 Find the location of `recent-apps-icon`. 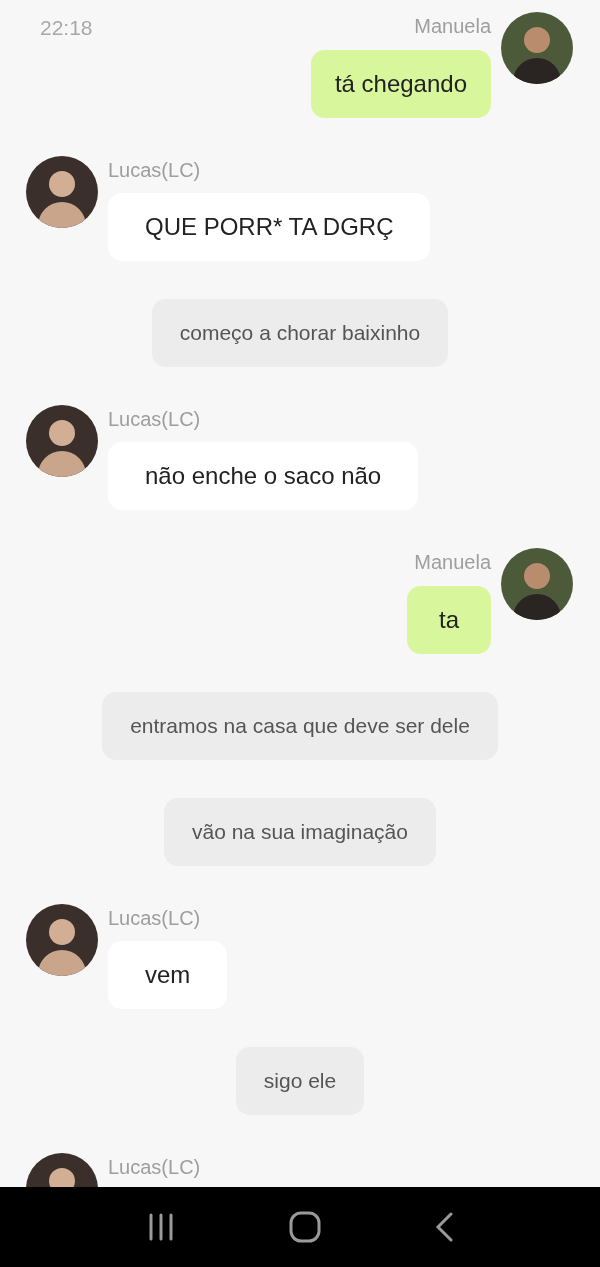

recent-apps-icon is located at coordinates (161, 1227).